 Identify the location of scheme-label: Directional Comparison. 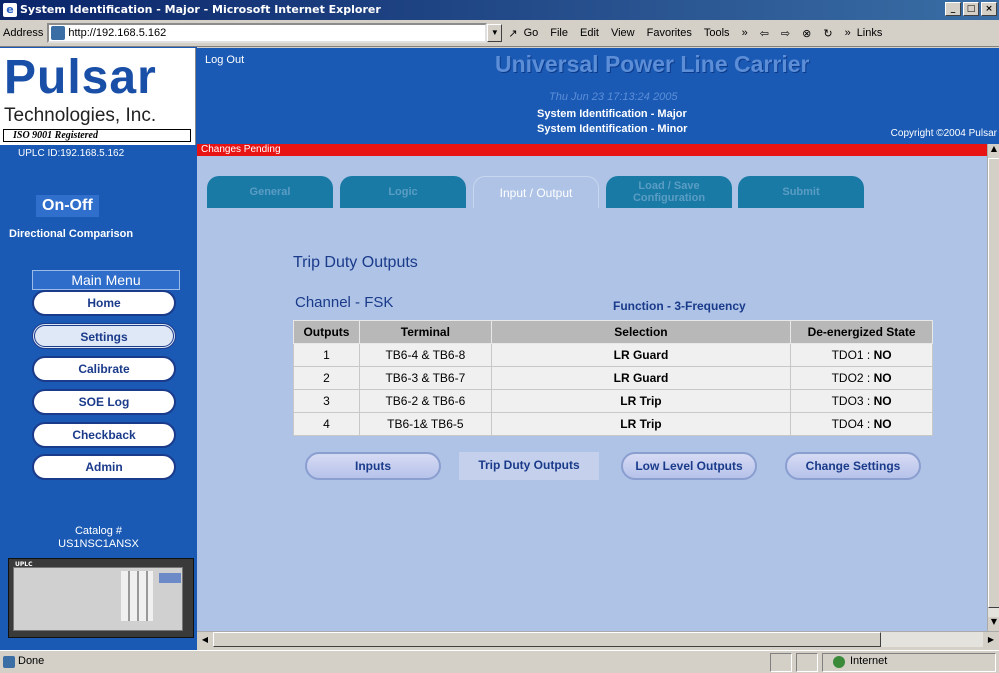
(71, 234).